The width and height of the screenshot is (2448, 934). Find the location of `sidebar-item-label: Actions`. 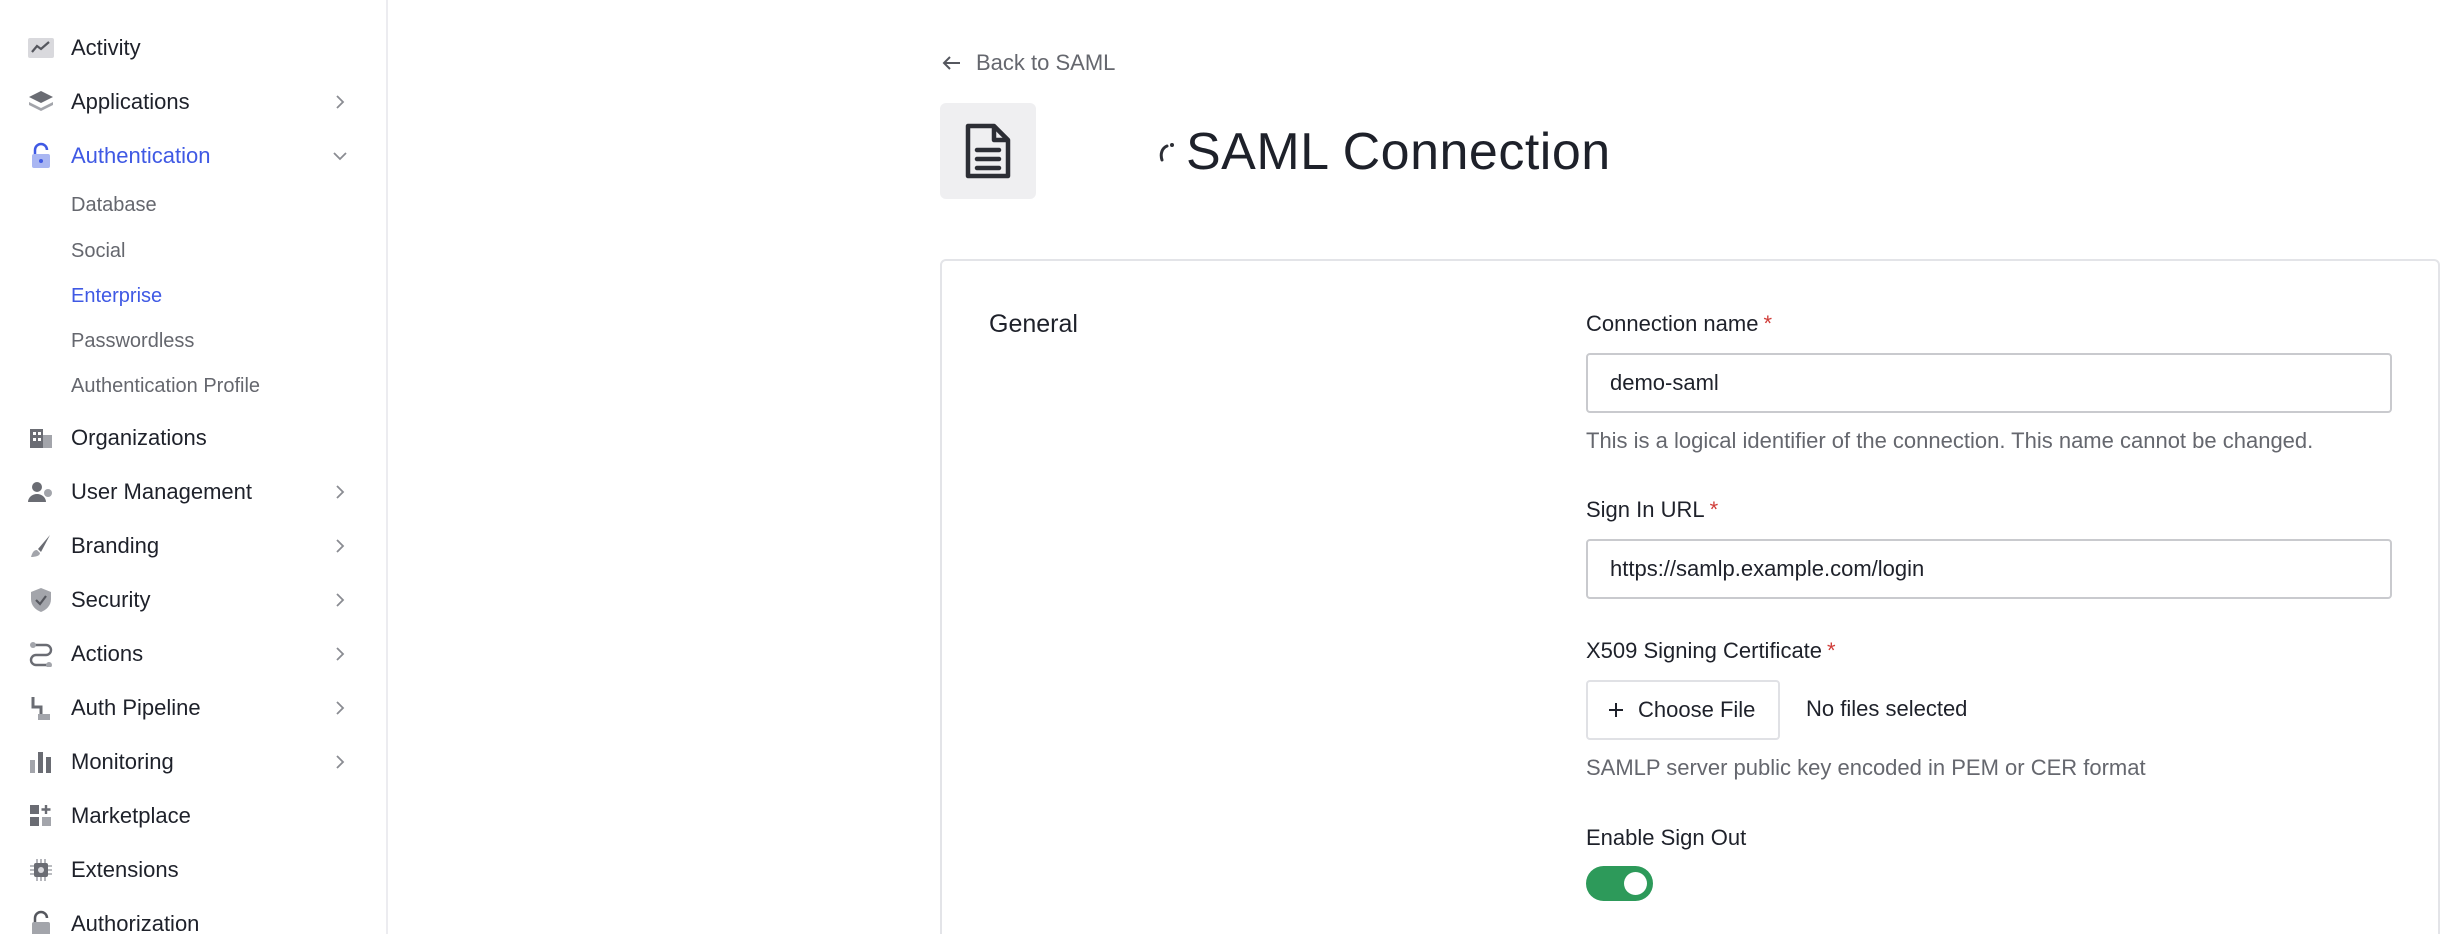

sidebar-item-label: Actions is located at coordinates (107, 653).